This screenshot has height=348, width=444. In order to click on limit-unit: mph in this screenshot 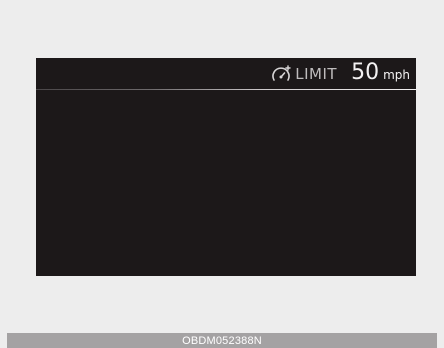, I will do `click(396, 75)`.